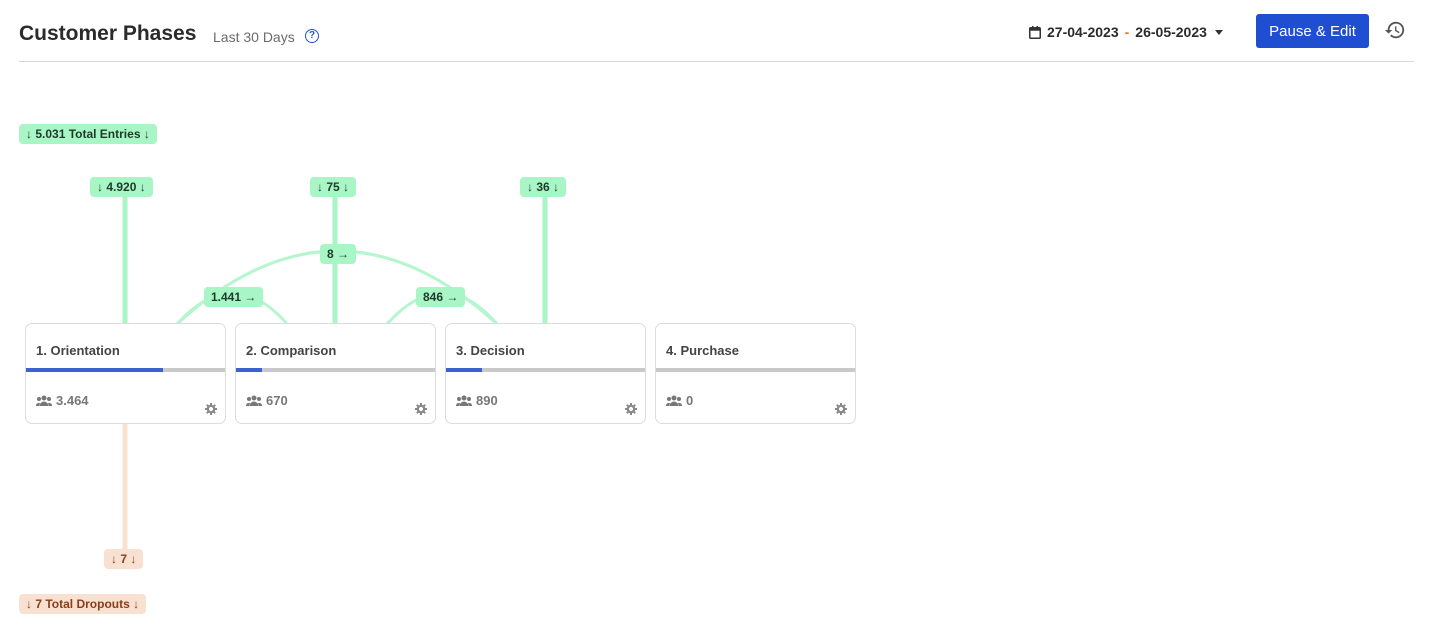 This screenshot has height=628, width=1446. I want to click on date-range-subtitle: Last 30 Days, so click(254, 37).